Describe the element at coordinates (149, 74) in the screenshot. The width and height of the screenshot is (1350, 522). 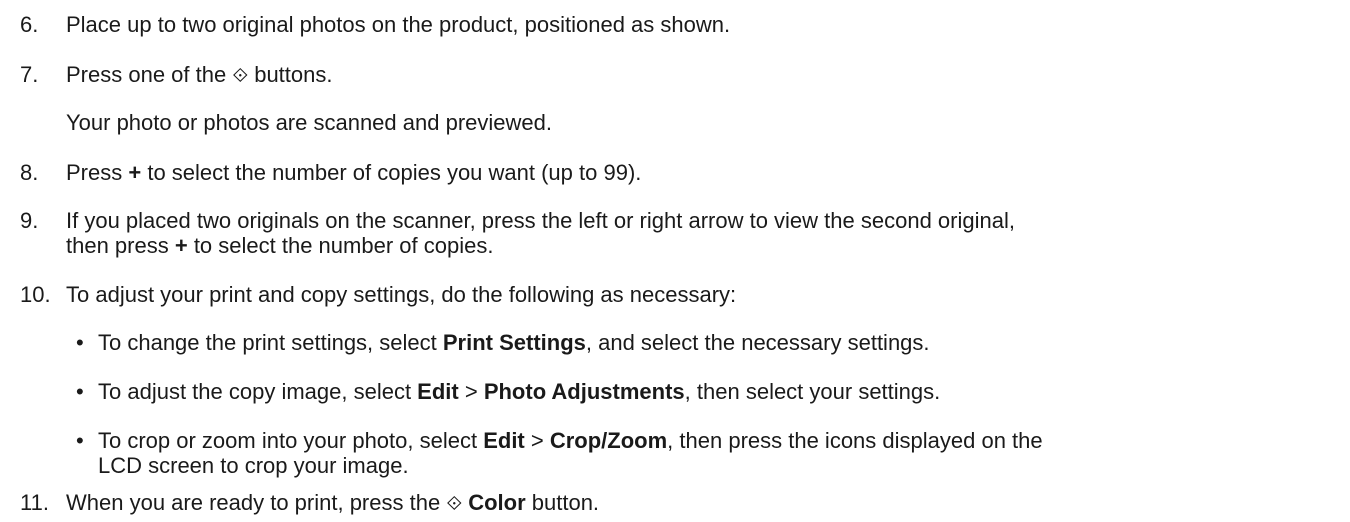
I see `step-7-text-before: Press one of the` at that location.